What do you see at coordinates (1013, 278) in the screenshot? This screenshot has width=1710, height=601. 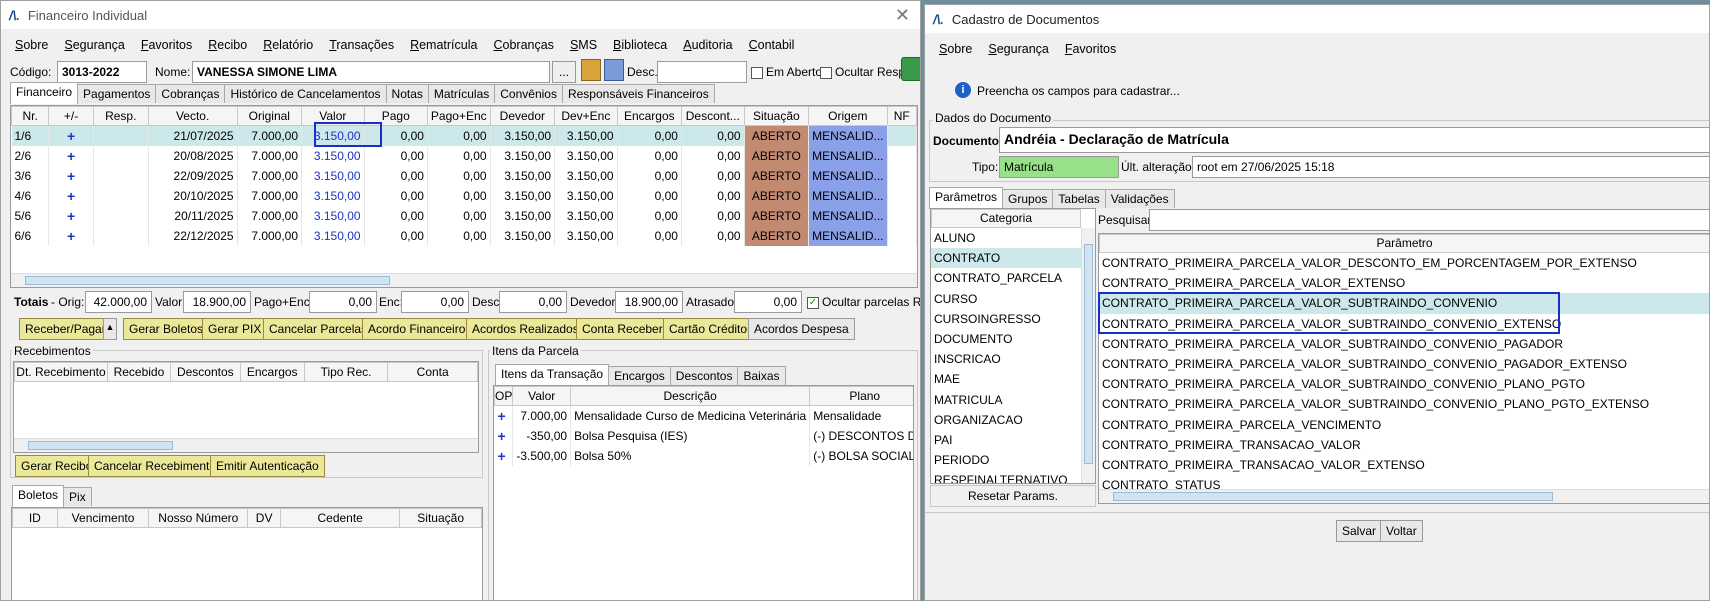 I see `list-item: CONTRATO_PARCELA` at bounding box center [1013, 278].